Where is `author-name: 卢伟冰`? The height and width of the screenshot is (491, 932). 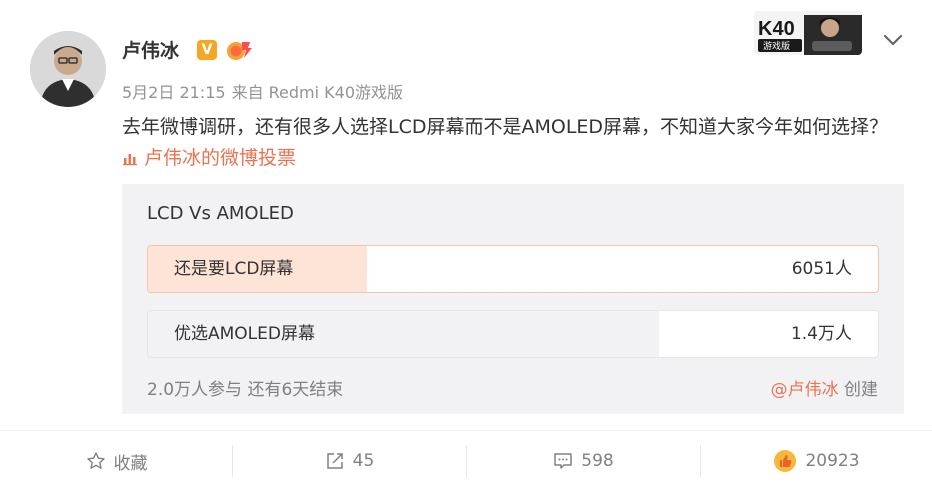
author-name: 卢伟冰 is located at coordinates (150, 49).